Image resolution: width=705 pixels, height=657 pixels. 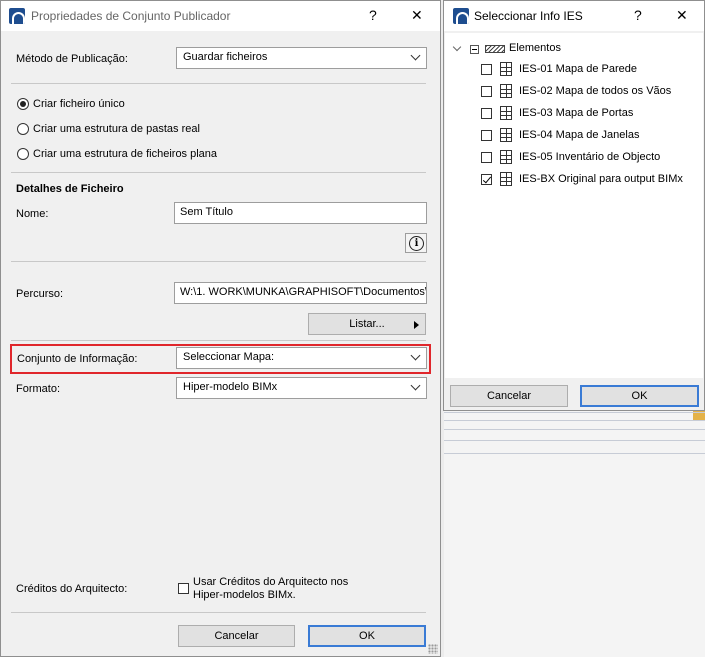 I want to click on radio-single-file, so click(x=23, y=104).